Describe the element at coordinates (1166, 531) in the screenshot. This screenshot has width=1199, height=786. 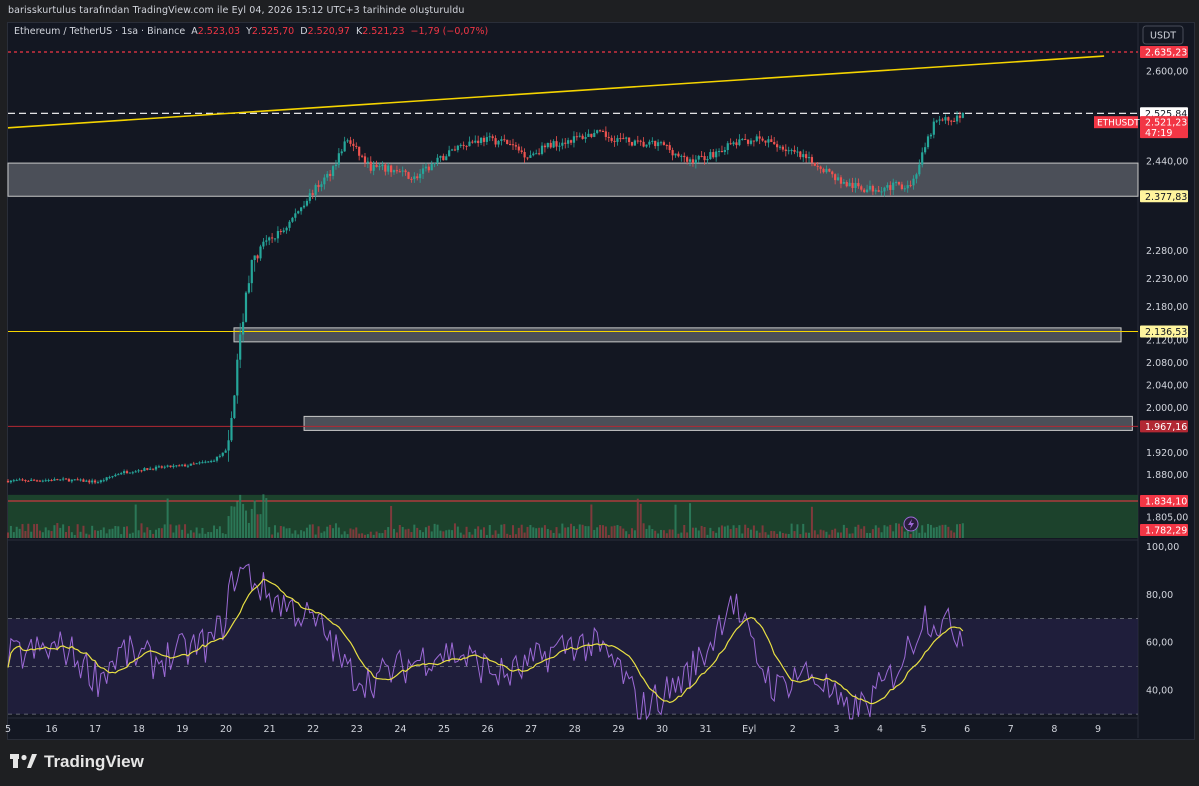
I see `price-label: 1.782,29` at that location.